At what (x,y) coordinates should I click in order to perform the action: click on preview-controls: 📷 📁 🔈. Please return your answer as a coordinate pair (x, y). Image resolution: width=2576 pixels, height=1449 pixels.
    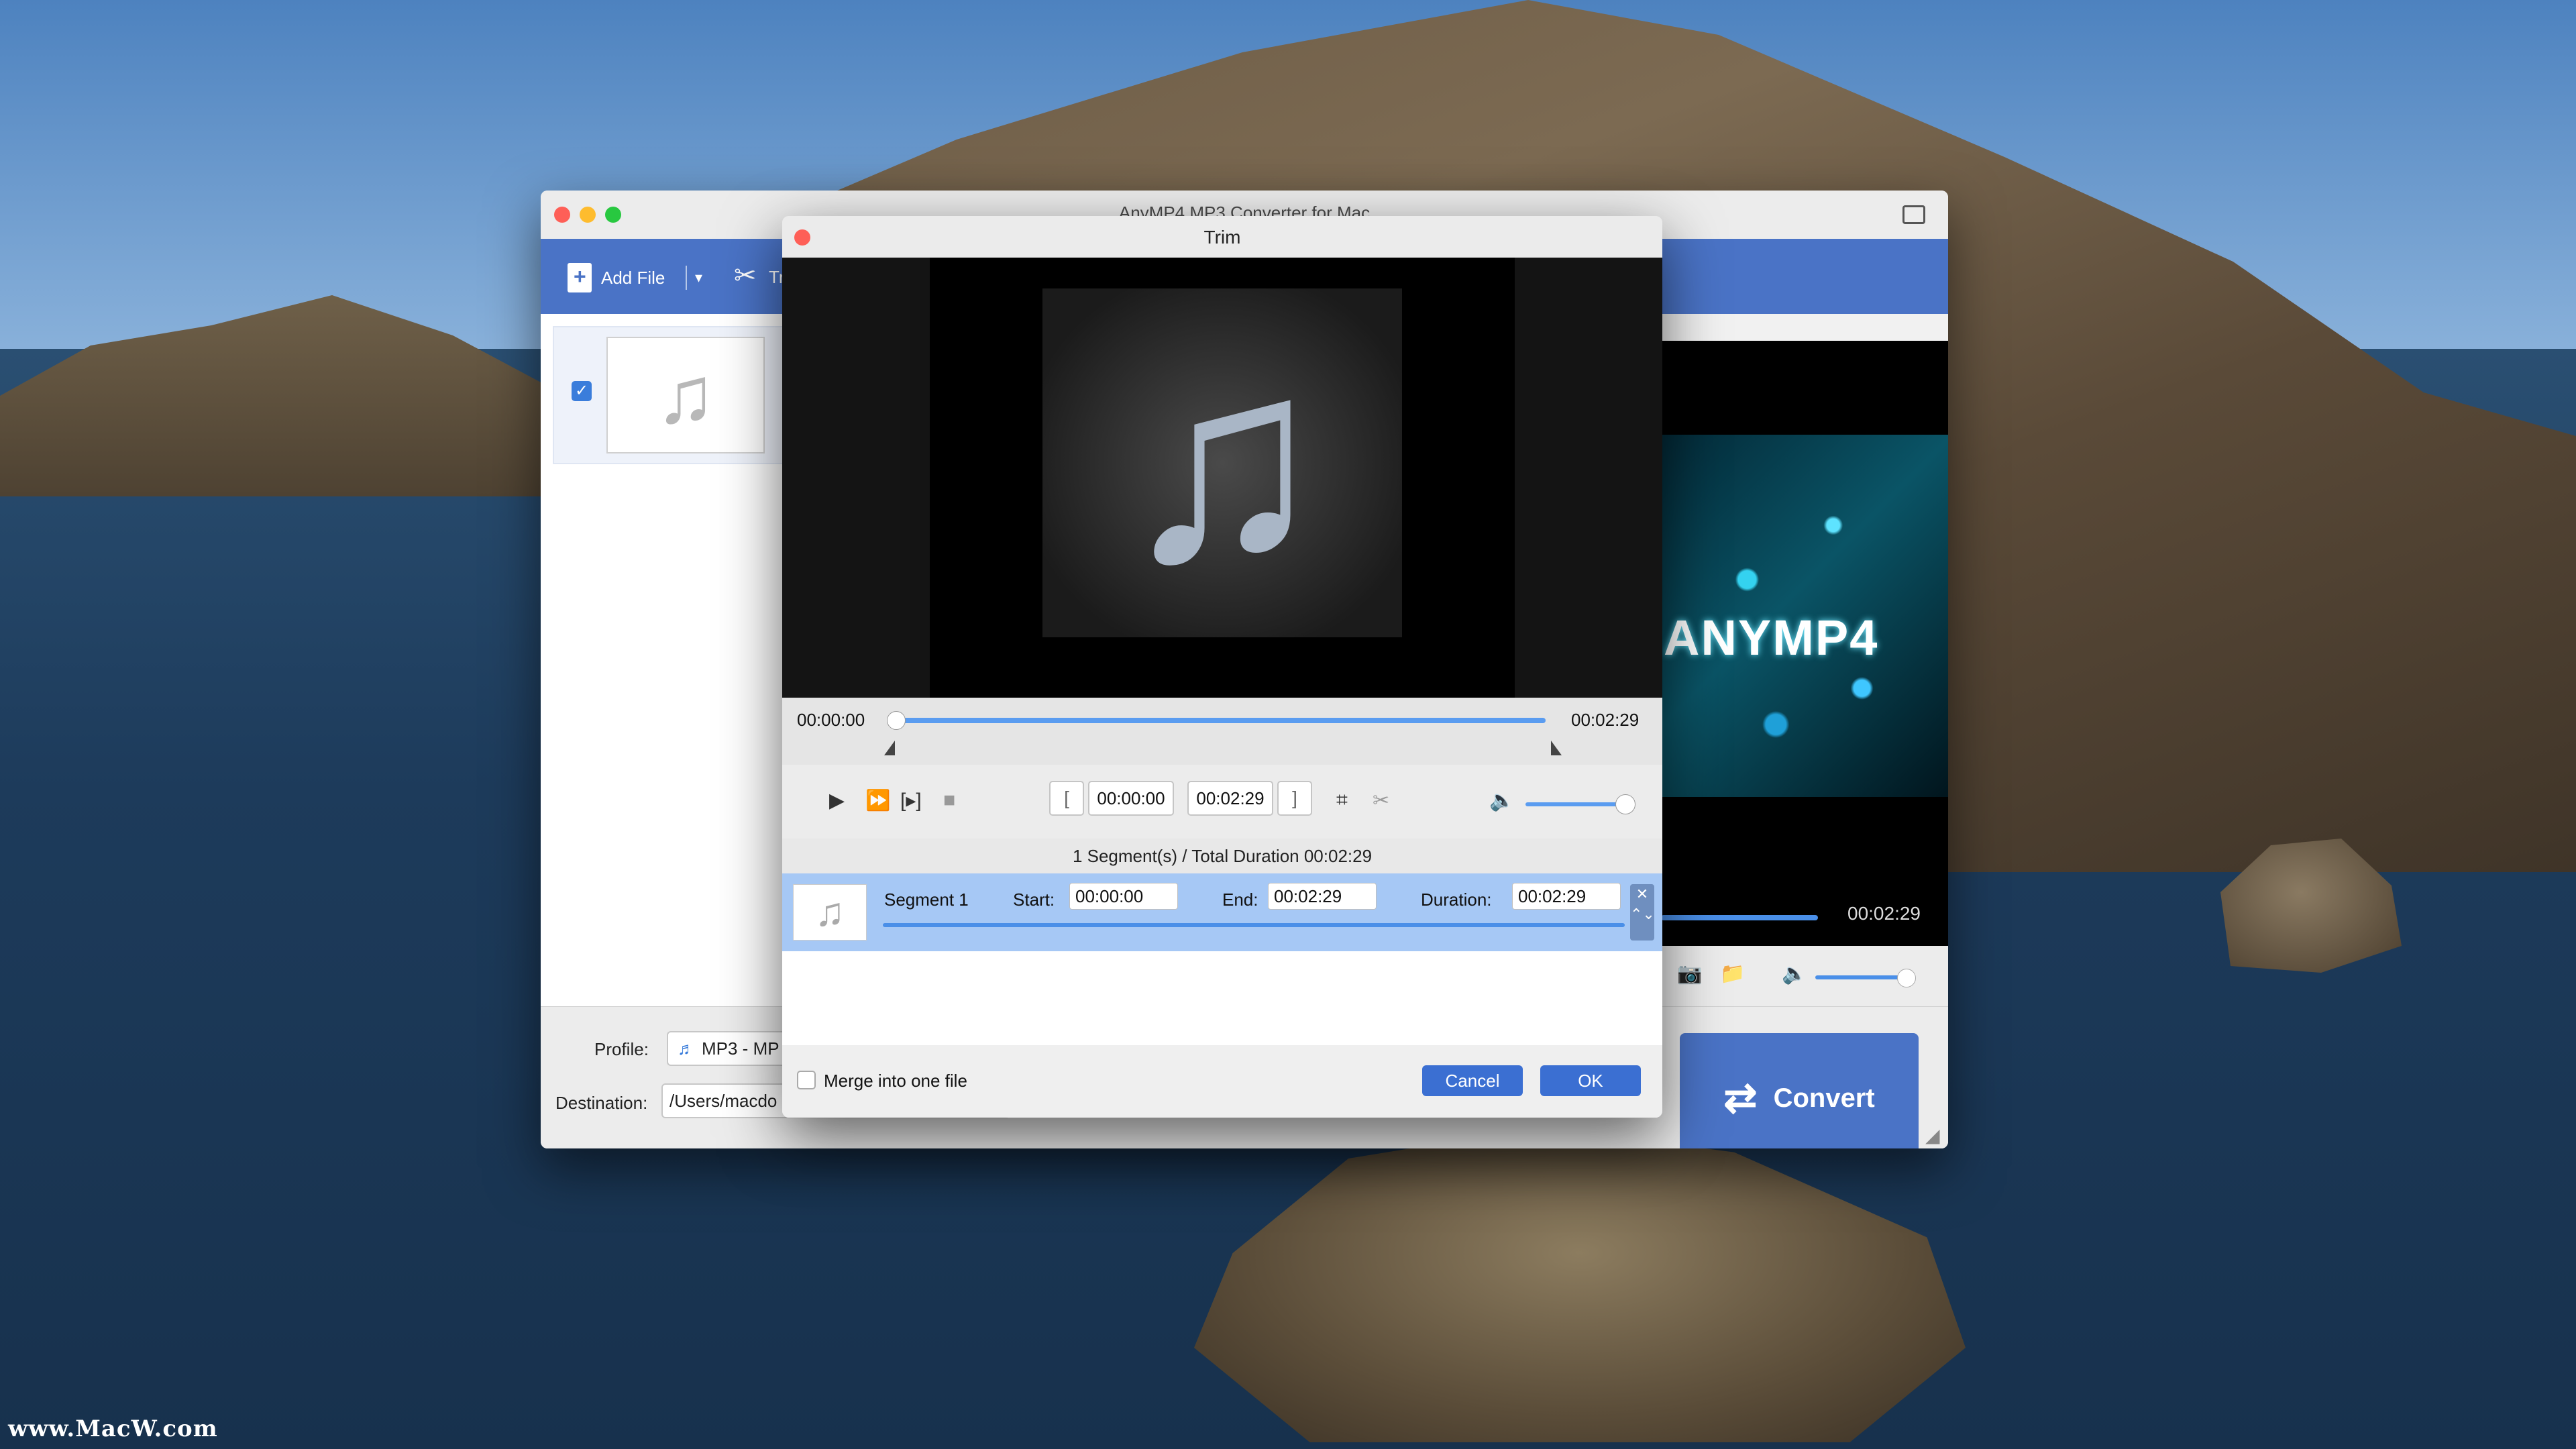
    Looking at the image, I should click on (1804, 976).